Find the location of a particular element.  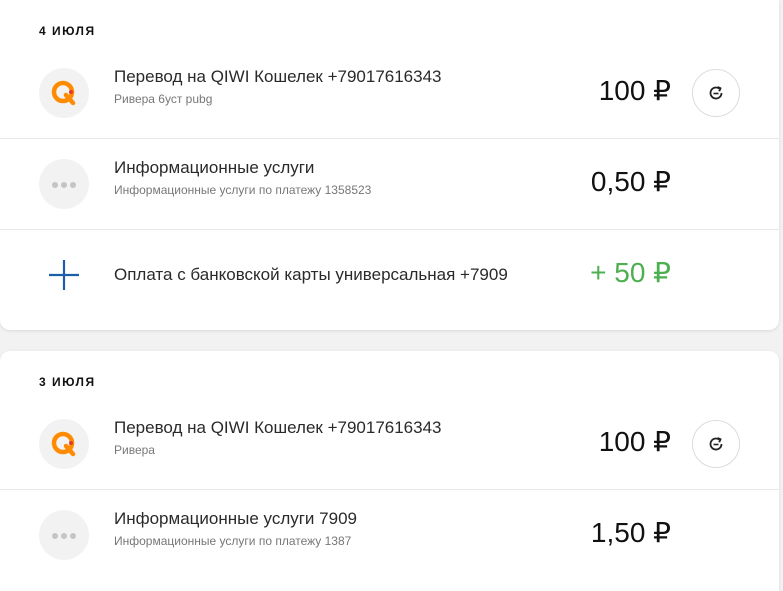

transaction-comment: Ривера 6уст pubg is located at coordinates (163, 99).